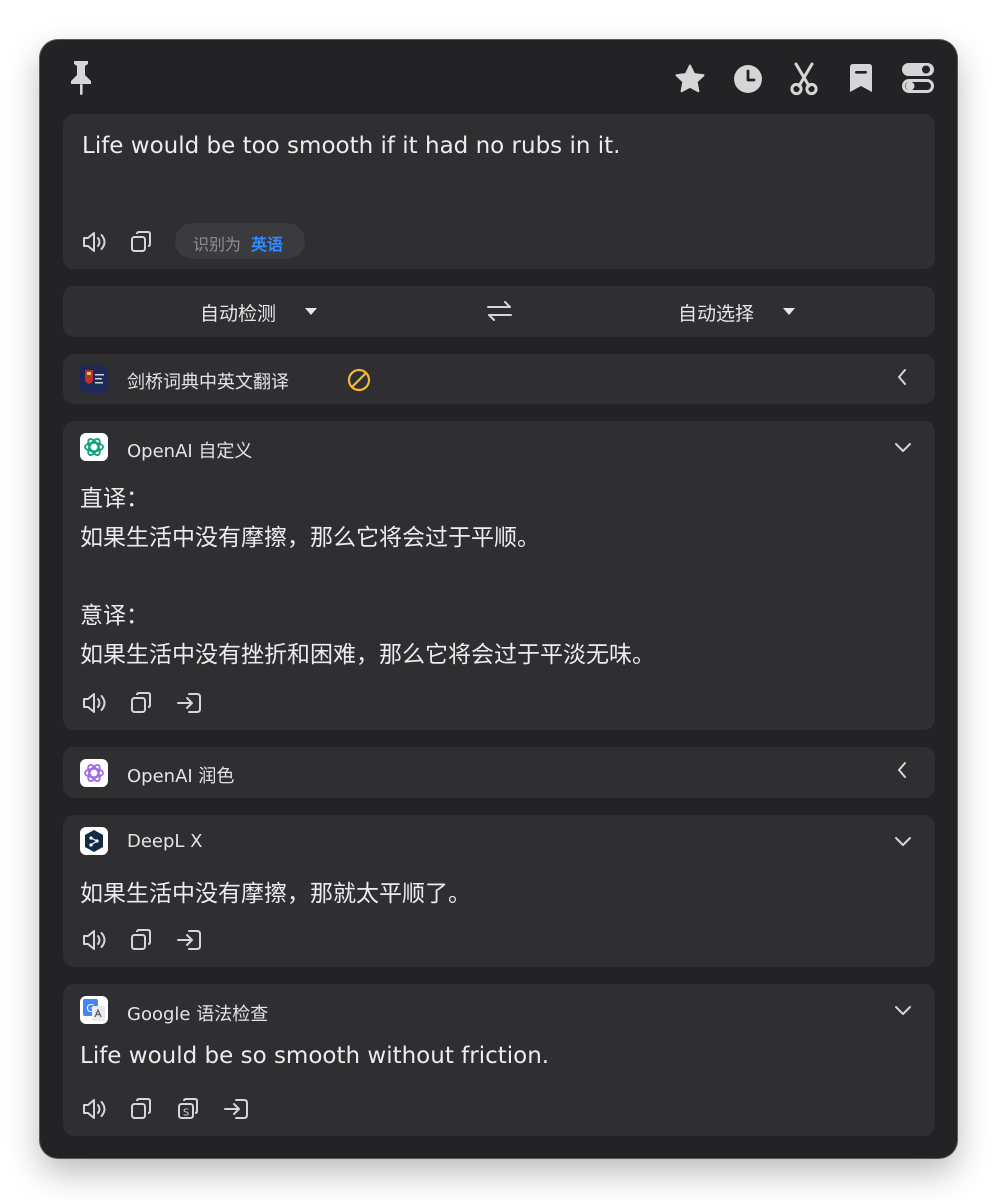 The width and height of the screenshot is (999, 1200). I want to click on result-line: 如果生活中没有摩擦，那么它将会过于平顺。, so click(310, 535).